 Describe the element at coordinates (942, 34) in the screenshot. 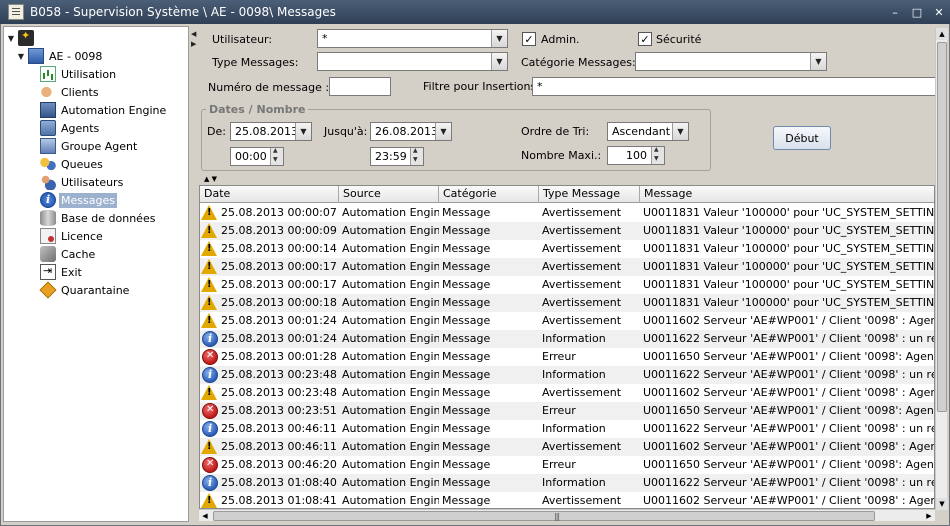

I see `scroll-up-icon: ▲` at that location.